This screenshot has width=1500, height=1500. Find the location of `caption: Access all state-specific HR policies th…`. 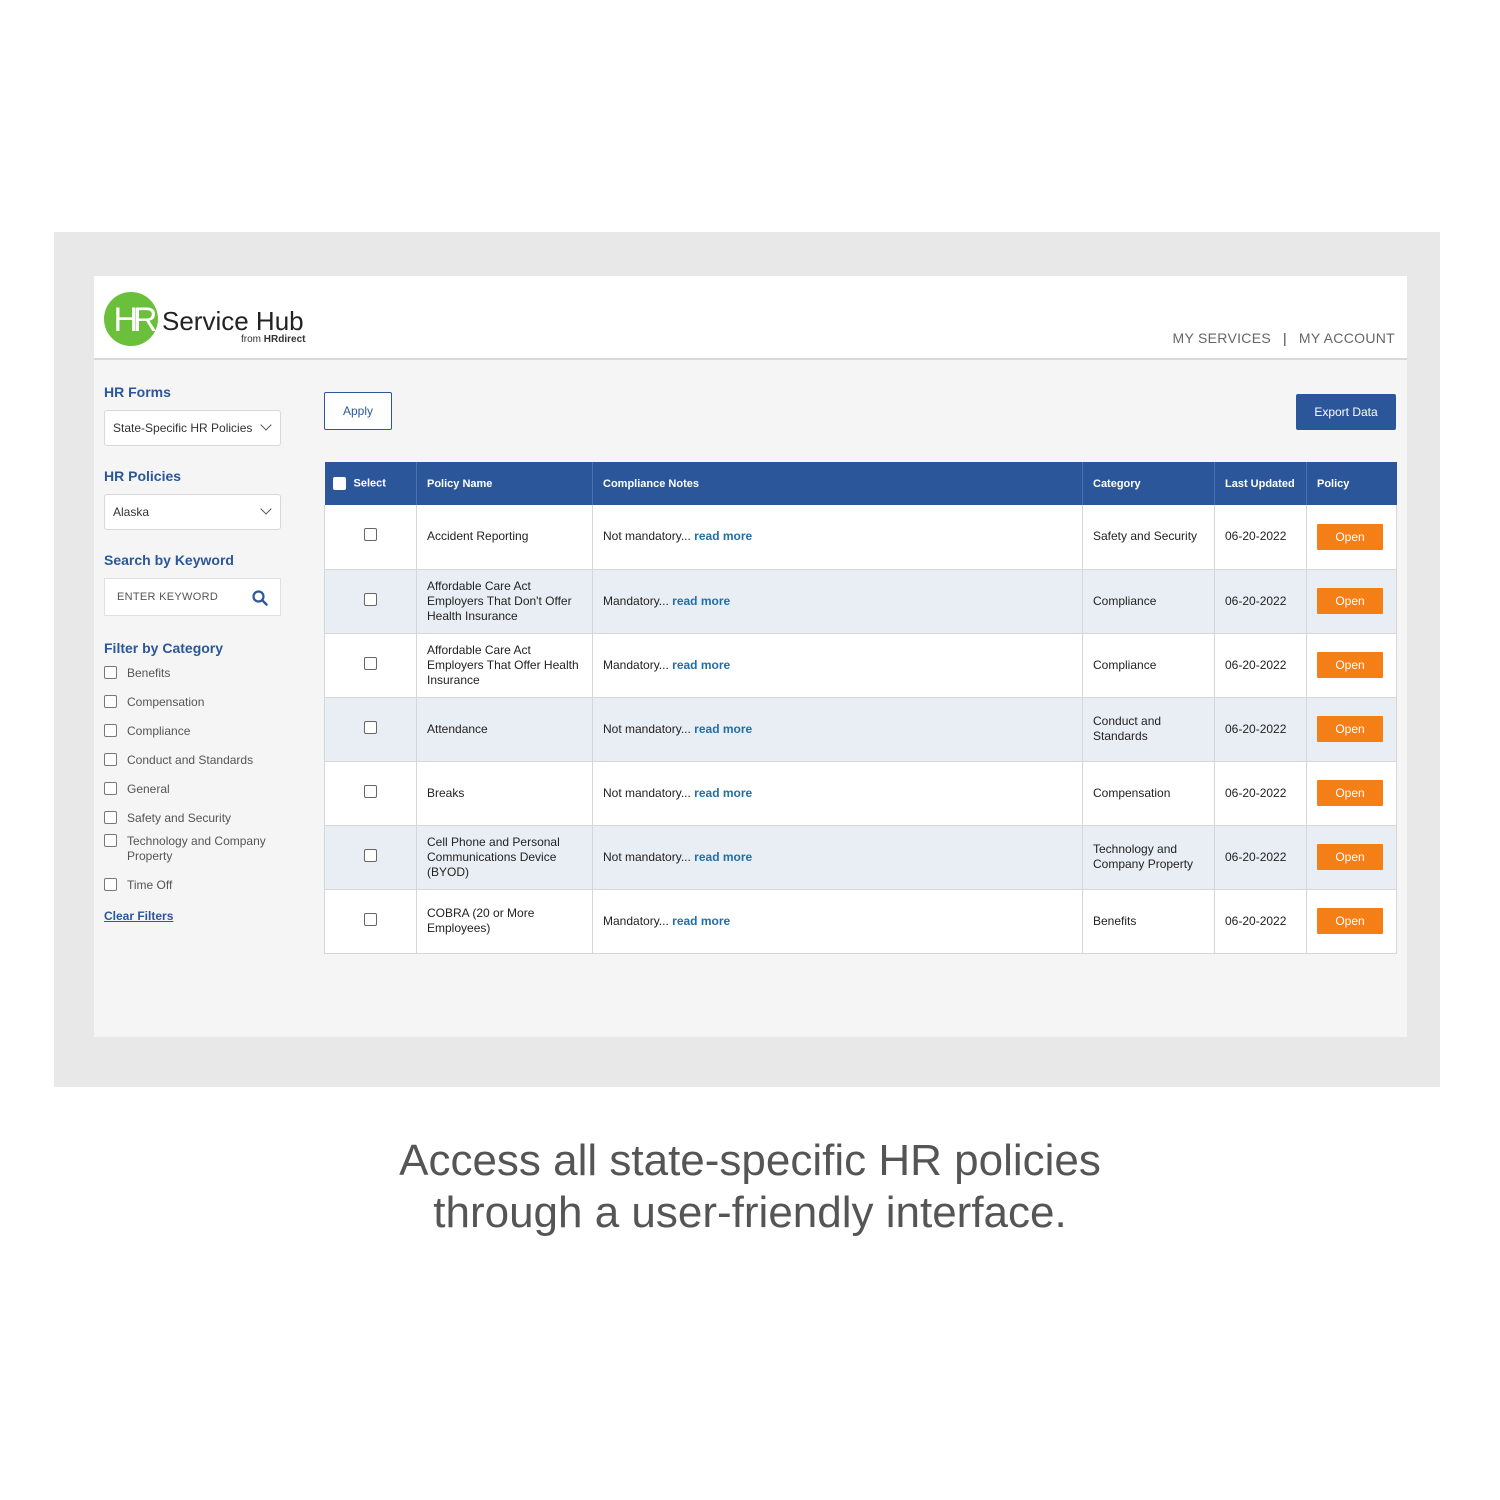

caption: Access all state-specific HR policies th… is located at coordinates (750, 1187).